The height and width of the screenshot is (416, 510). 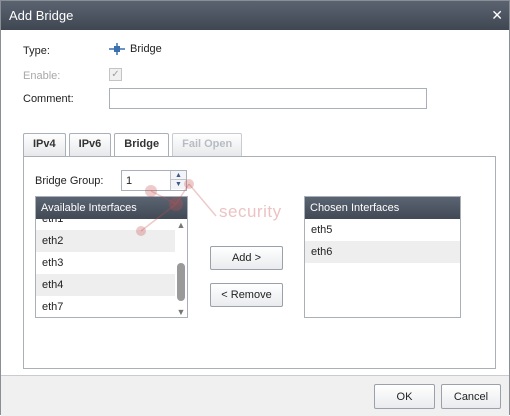 I want to click on scroll-down-icon: ▼, so click(x=181, y=312).